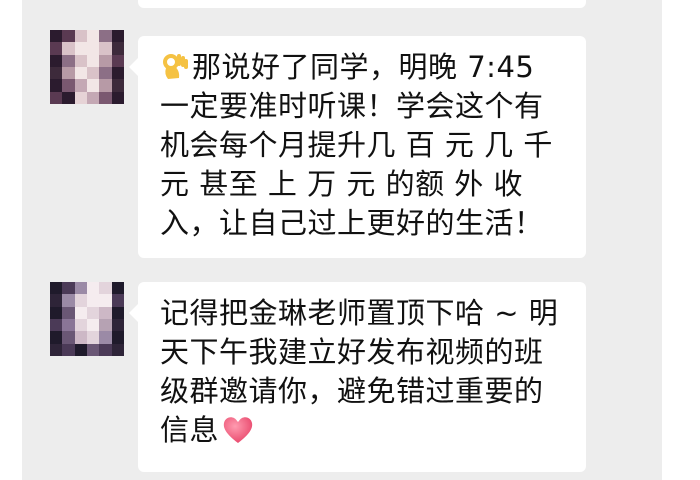 Image resolution: width=700 pixels, height=480 pixels. Describe the element at coordinates (175, 66) in the screenshot. I see `ok-hand-emoji-icon` at that location.